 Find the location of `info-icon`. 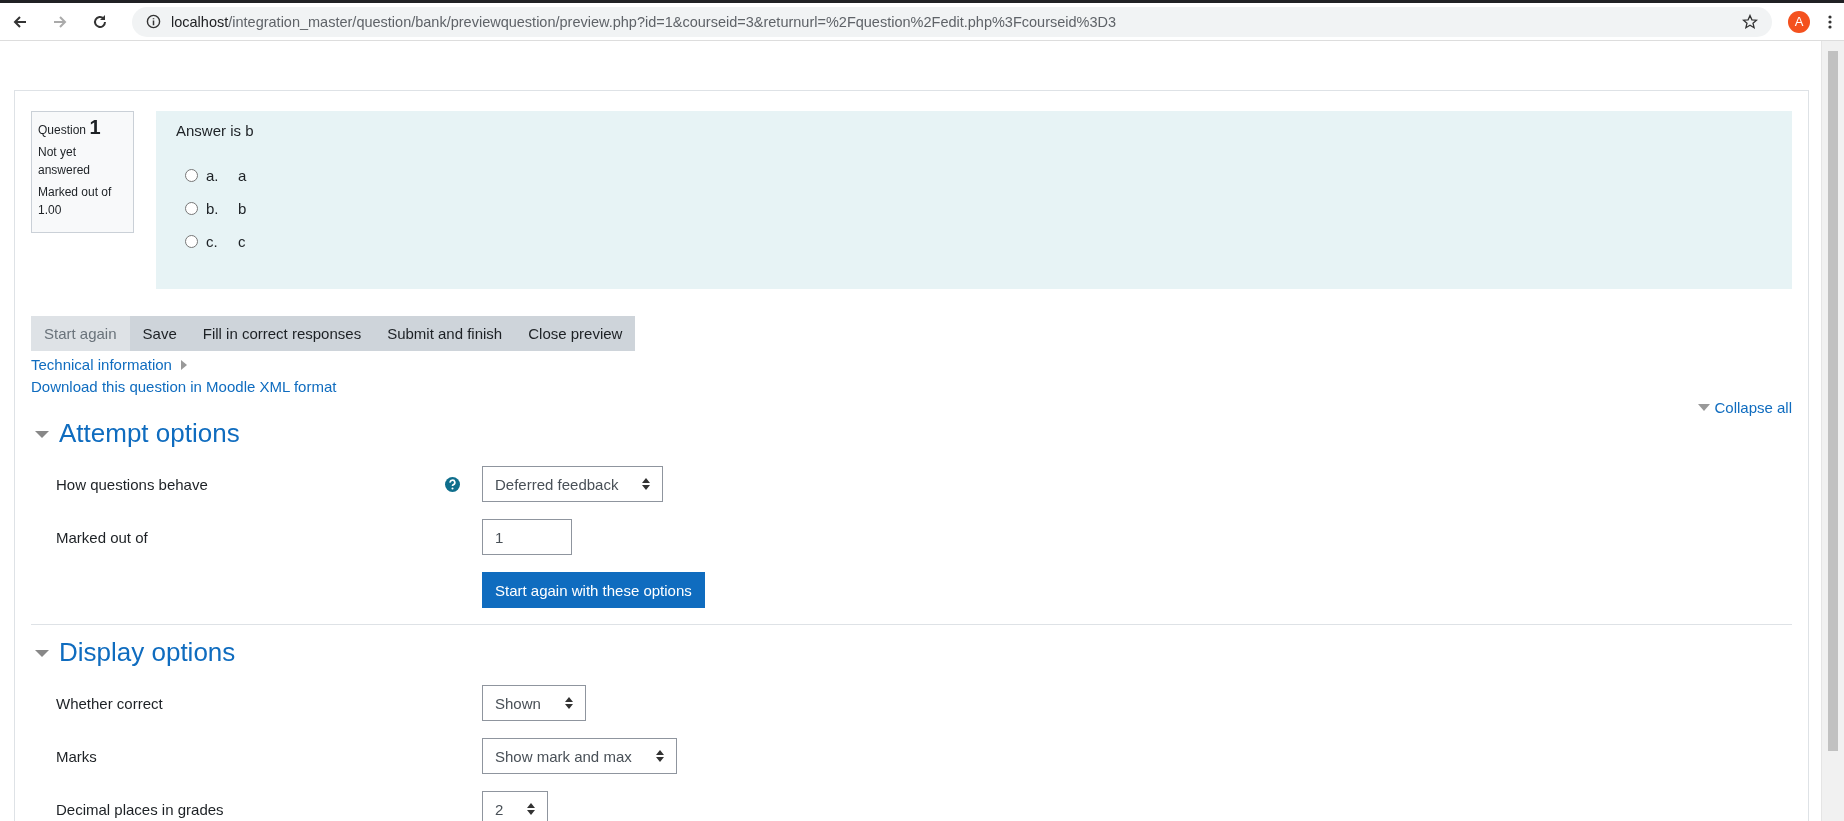

info-icon is located at coordinates (153, 21).